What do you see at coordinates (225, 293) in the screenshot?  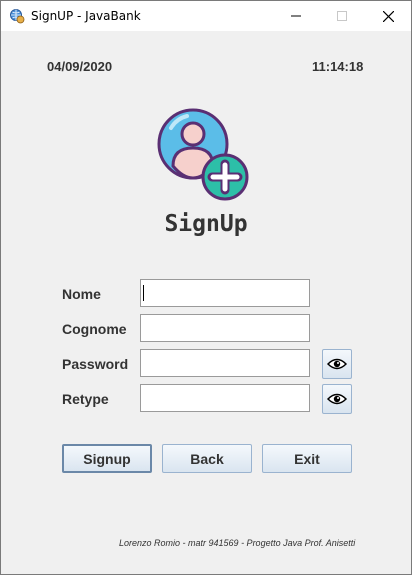 I see `nome-input` at bounding box center [225, 293].